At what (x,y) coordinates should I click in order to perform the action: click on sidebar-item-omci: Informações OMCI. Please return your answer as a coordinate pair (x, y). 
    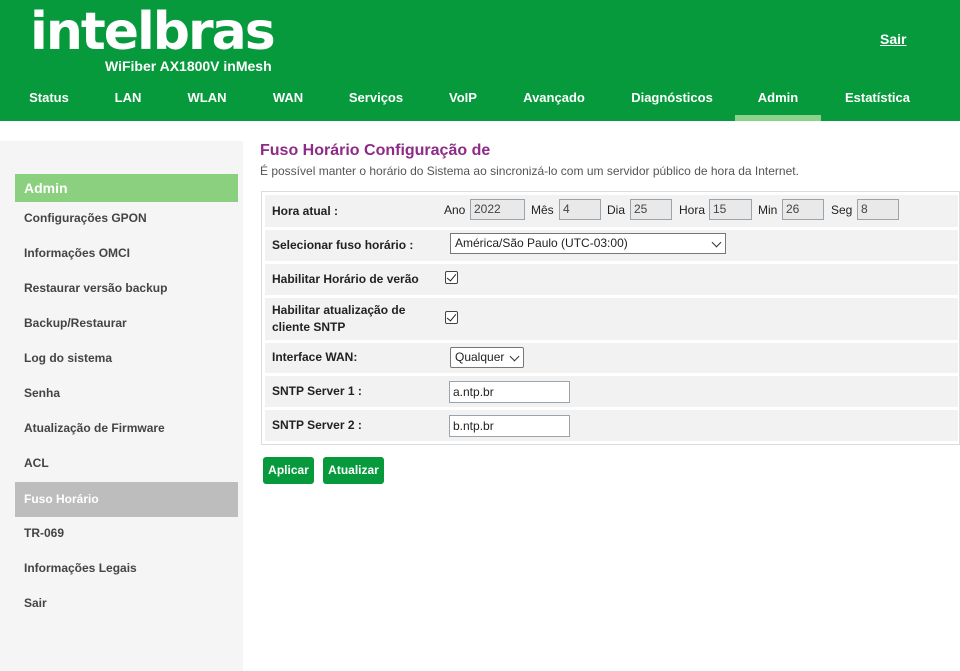
    Looking at the image, I should click on (126, 253).